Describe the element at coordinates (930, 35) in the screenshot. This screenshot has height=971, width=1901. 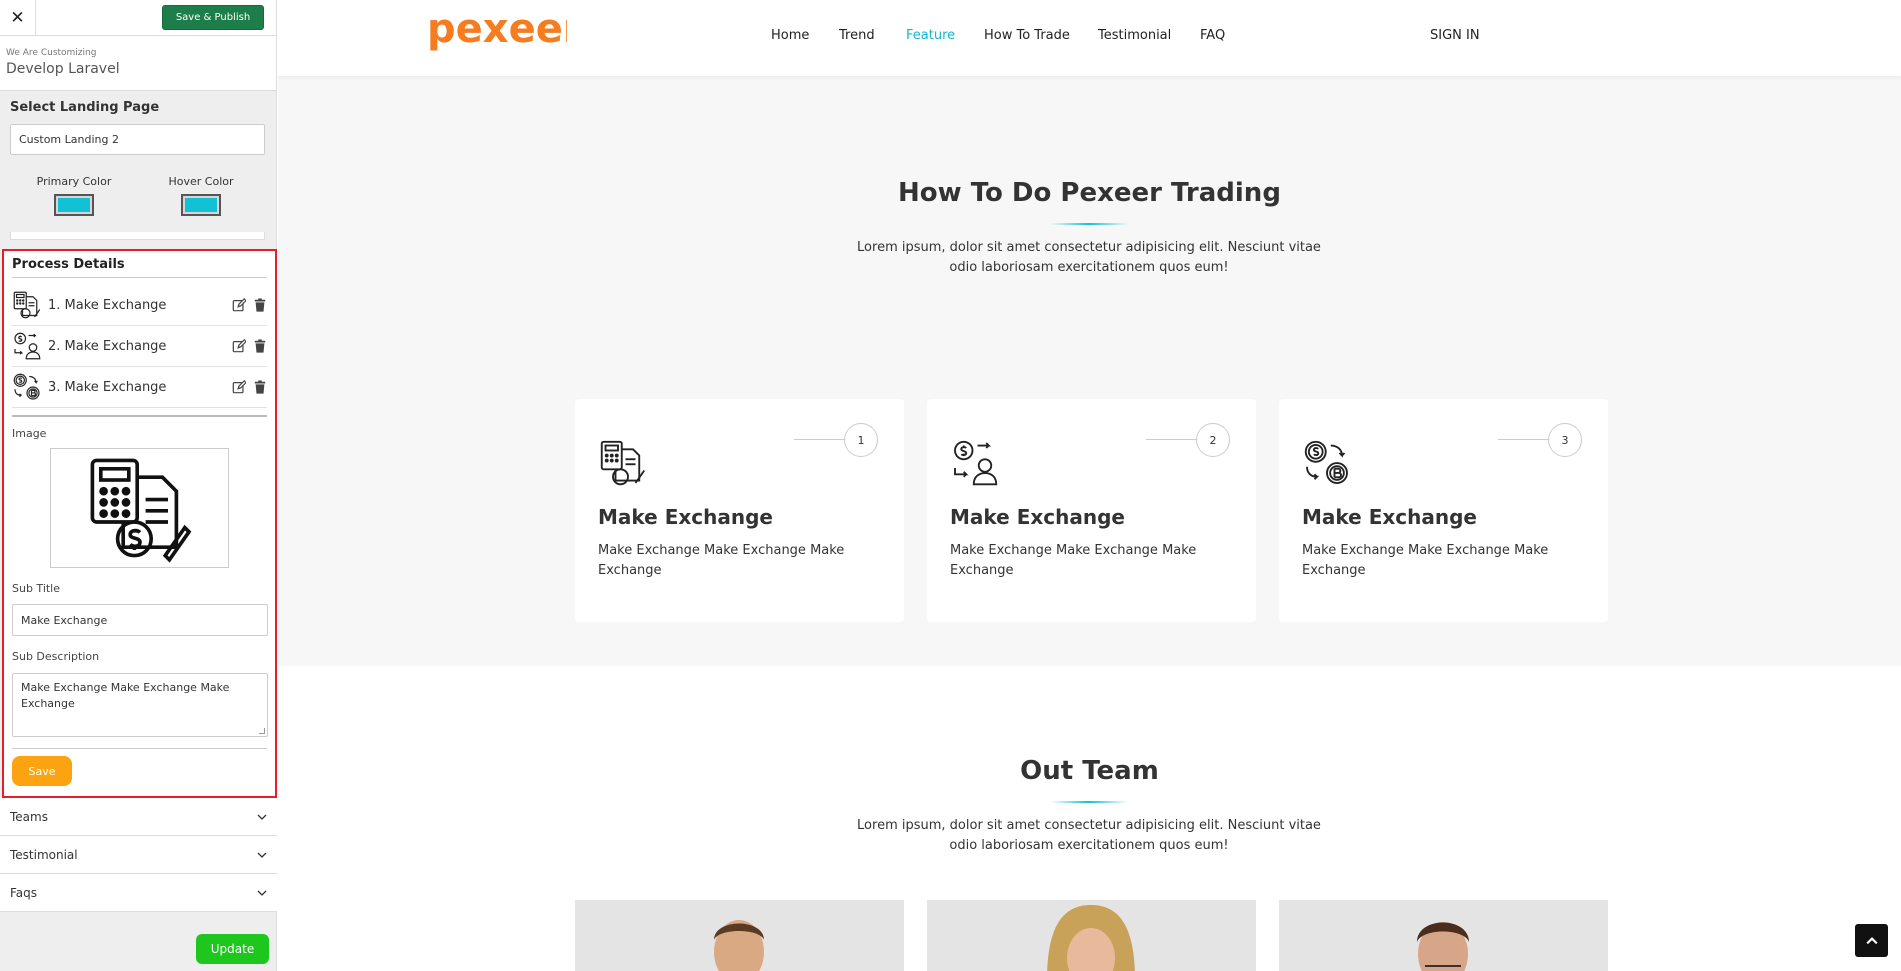
I see `nav-feature: Feature` at that location.